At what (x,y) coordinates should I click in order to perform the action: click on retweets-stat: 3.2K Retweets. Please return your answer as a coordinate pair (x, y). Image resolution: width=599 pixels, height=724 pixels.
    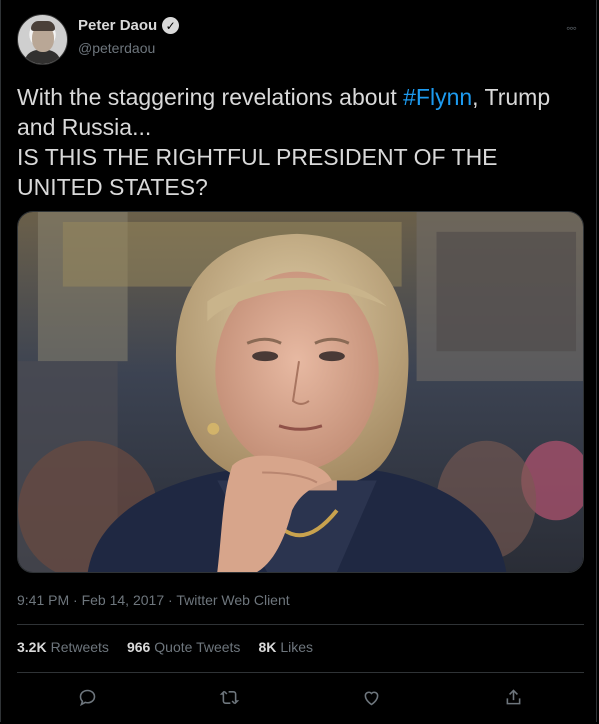
    Looking at the image, I should click on (63, 650).